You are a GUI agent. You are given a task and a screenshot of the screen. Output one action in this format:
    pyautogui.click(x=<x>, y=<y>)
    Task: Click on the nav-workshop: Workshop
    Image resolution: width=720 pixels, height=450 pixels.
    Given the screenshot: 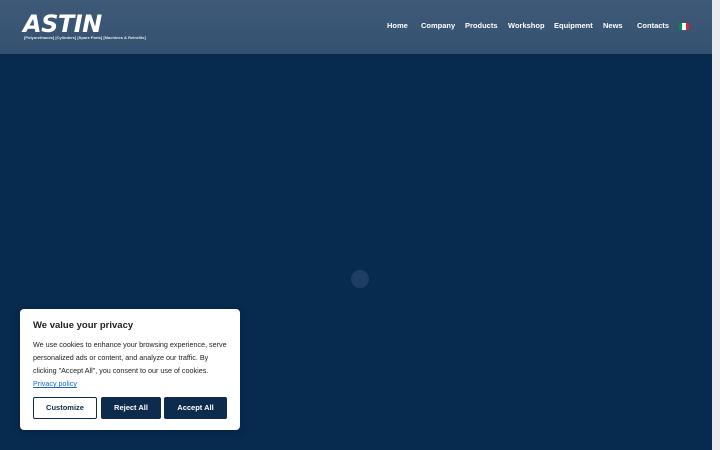 What is the action you would take?
    pyautogui.click(x=526, y=25)
    